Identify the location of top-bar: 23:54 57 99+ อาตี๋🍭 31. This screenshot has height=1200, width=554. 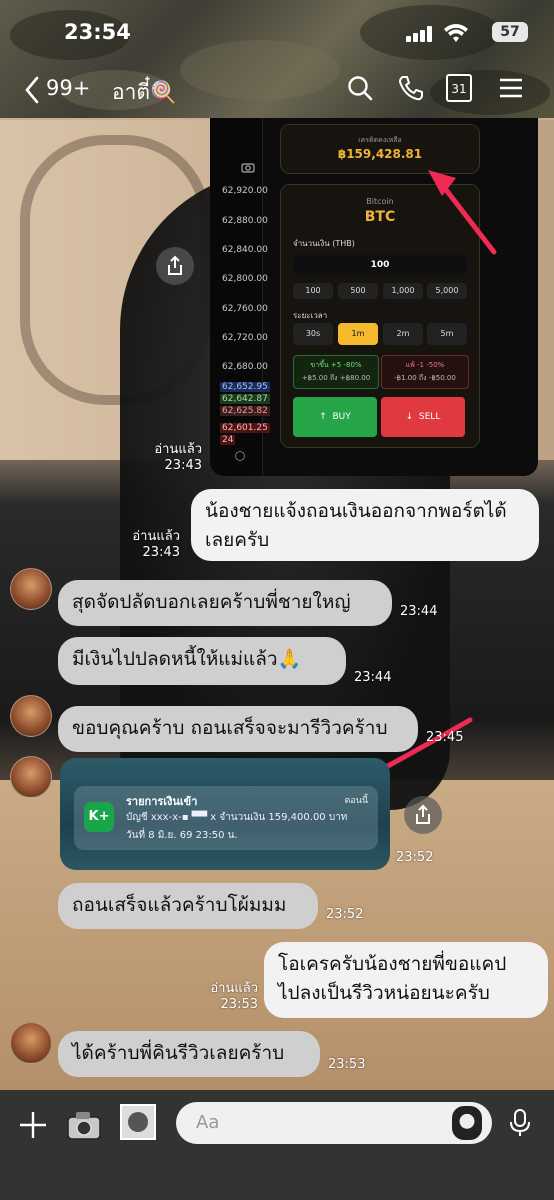
(277, 59).